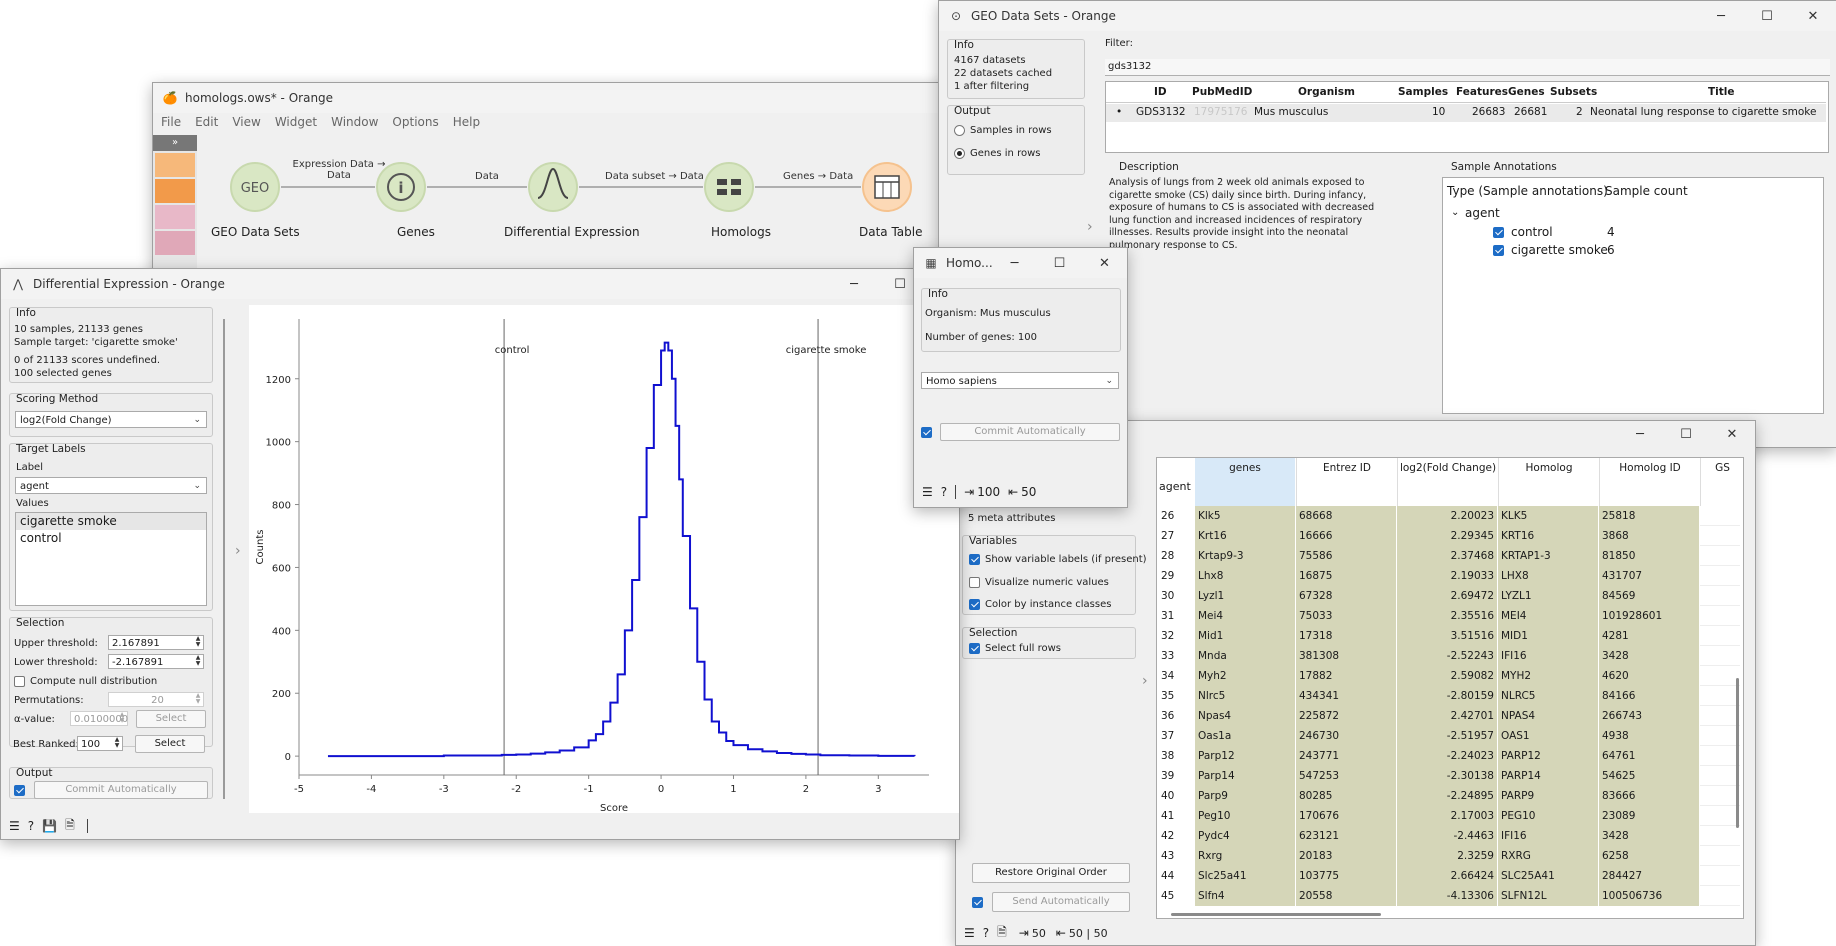  Describe the element at coordinates (1450, 536) in the screenshot. I see `table-row: 27 Krt16 16666 2.29345 KRT16 3868` at that location.